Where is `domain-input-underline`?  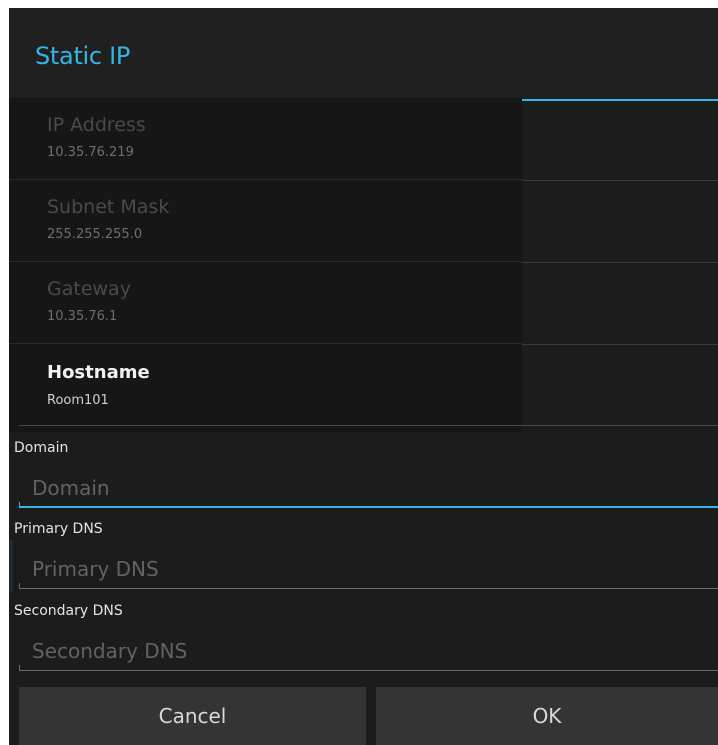
domain-input-underline is located at coordinates (368, 505).